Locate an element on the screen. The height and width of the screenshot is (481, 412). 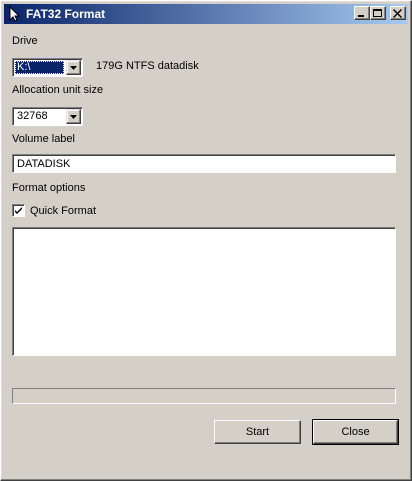
drive-select-value: K:\ is located at coordinates (39, 67).